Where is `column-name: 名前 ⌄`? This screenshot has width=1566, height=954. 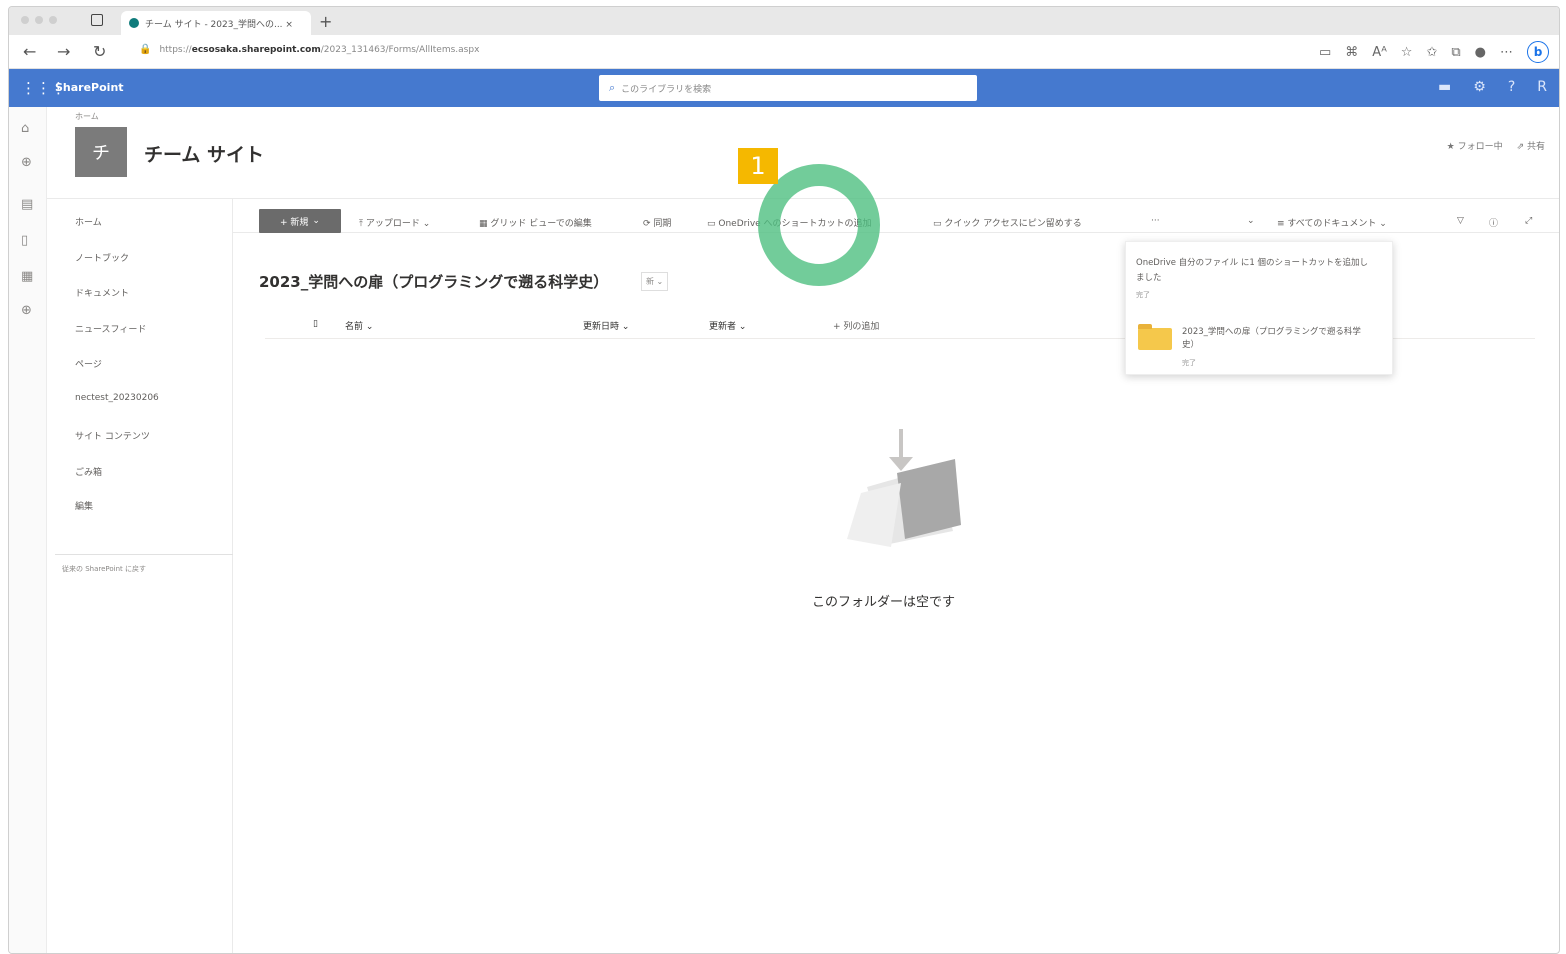
column-name: 名前 ⌄ is located at coordinates (359, 325).